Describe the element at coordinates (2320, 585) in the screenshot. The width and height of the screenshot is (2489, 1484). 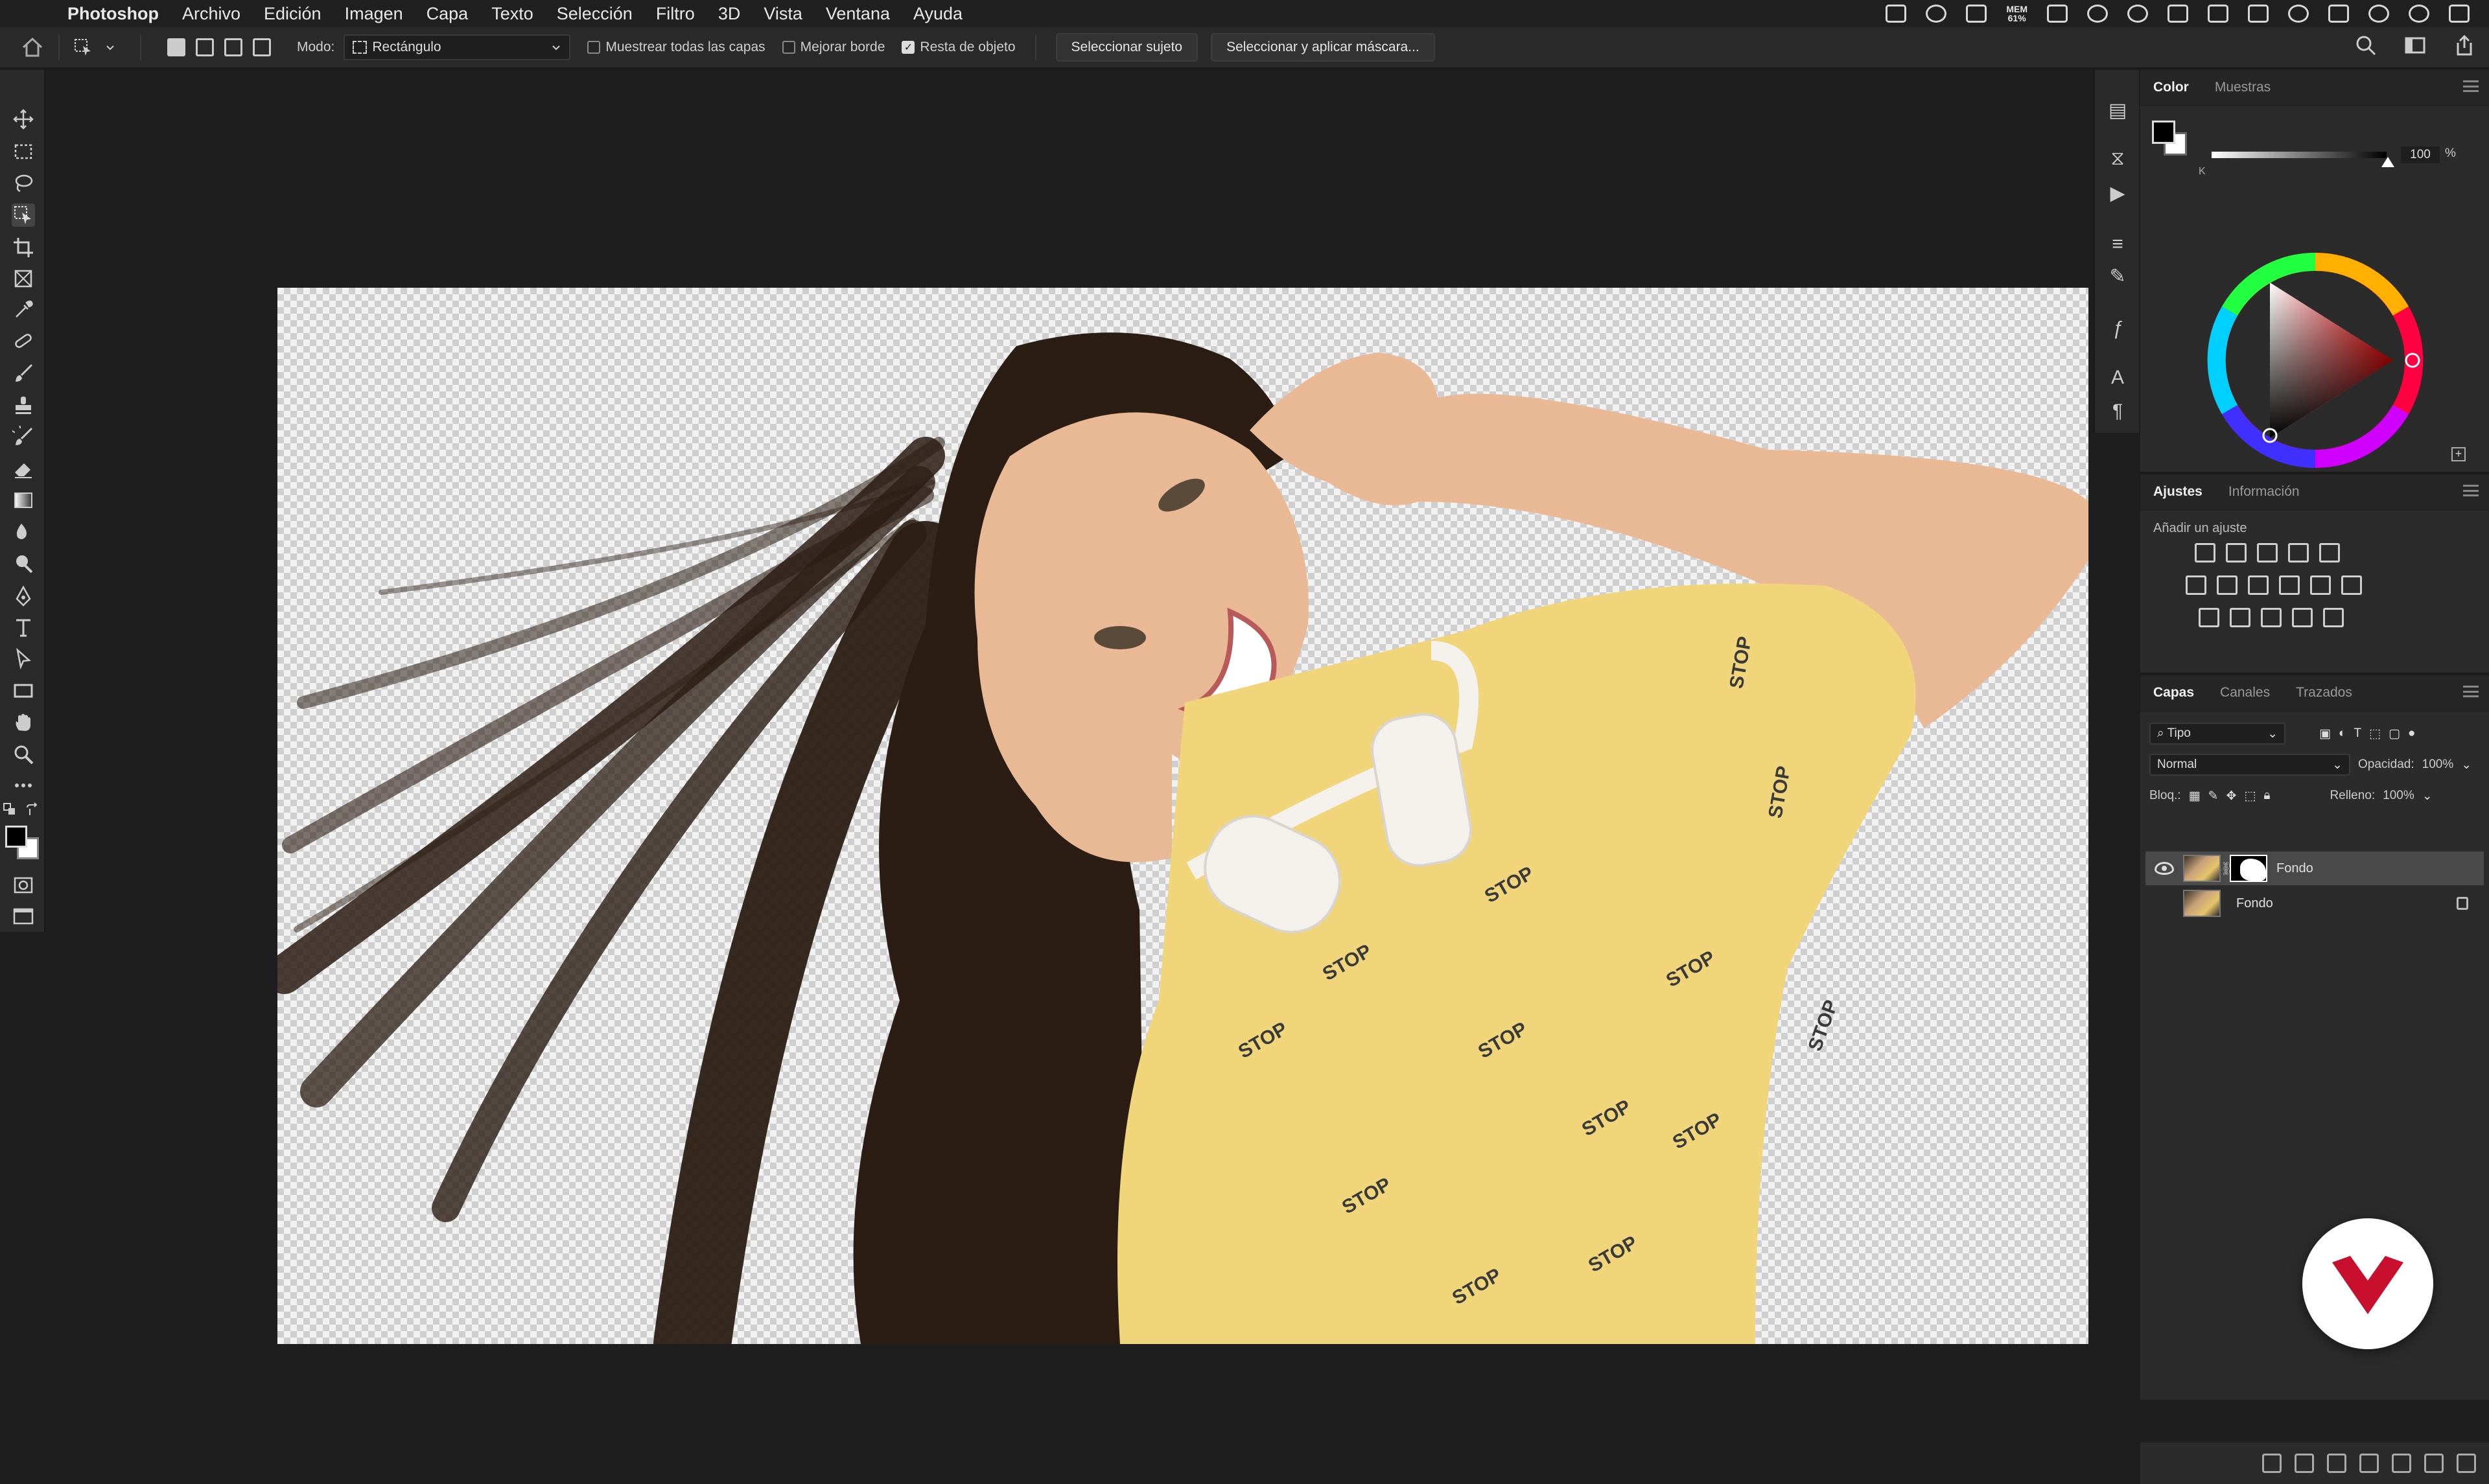
I see `channel-mixer-icon` at that location.